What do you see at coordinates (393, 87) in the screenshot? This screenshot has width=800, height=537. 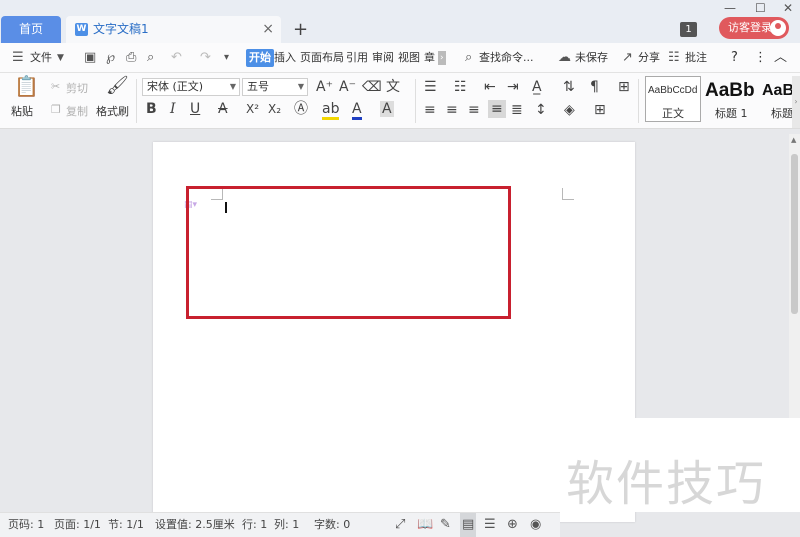 I see `pinyin-guide-icon: 文` at bounding box center [393, 87].